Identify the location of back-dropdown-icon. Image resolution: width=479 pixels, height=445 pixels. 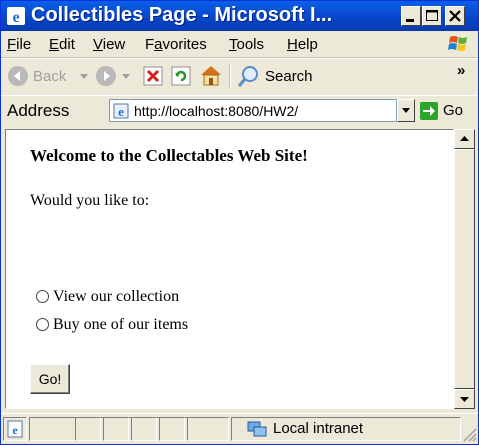
(84, 77).